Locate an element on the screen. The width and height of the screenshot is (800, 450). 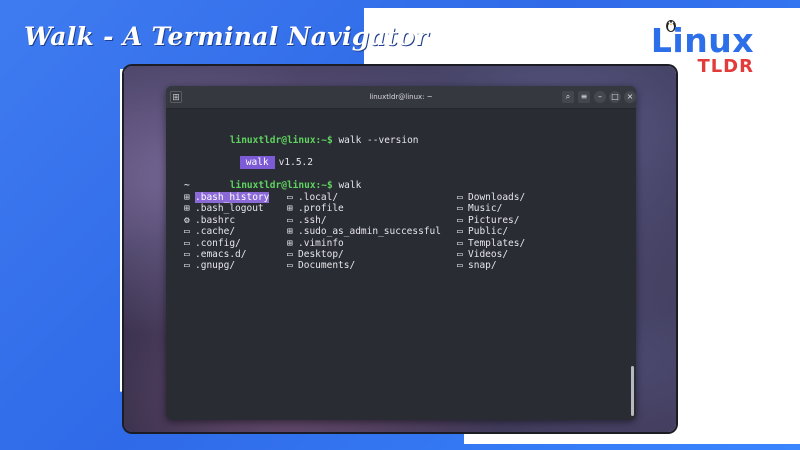
file-name: .bash_history is located at coordinates (232, 197).